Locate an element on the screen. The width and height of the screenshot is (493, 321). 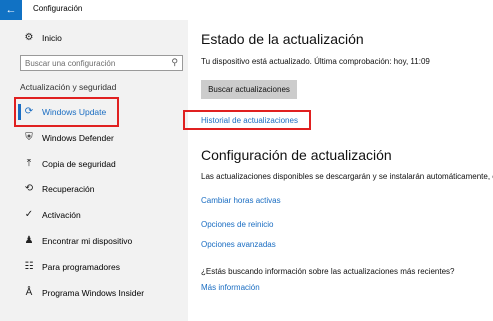
tools-icon: ☷ is located at coordinates (29, 266).